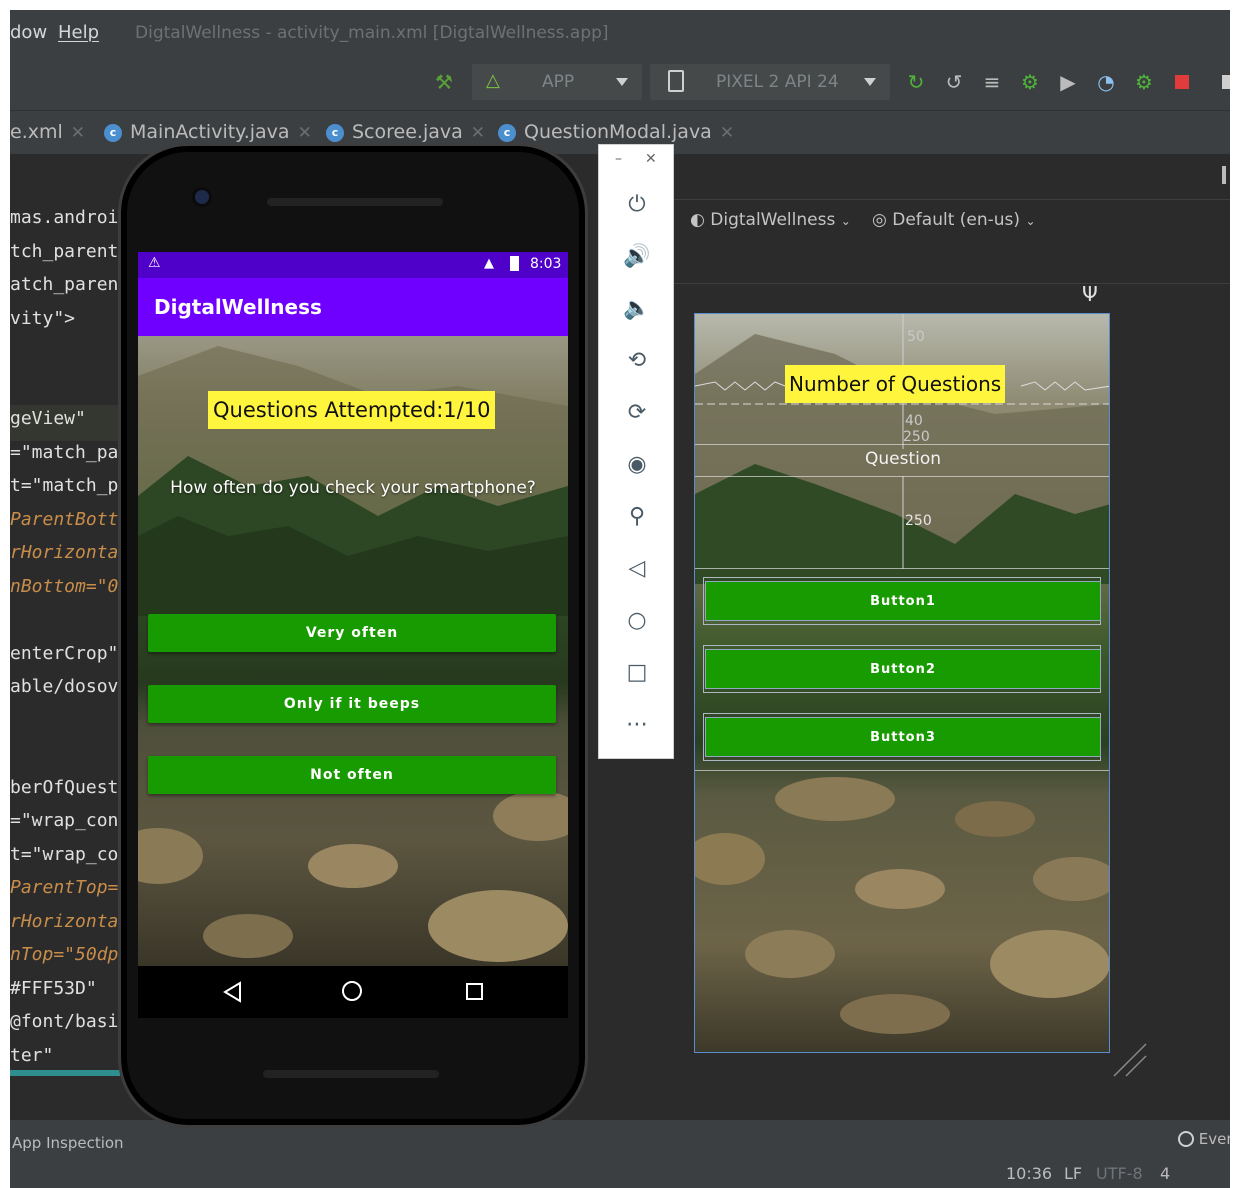 The image size is (1237, 1188). I want to click on minimize-icon: –, so click(618, 159).